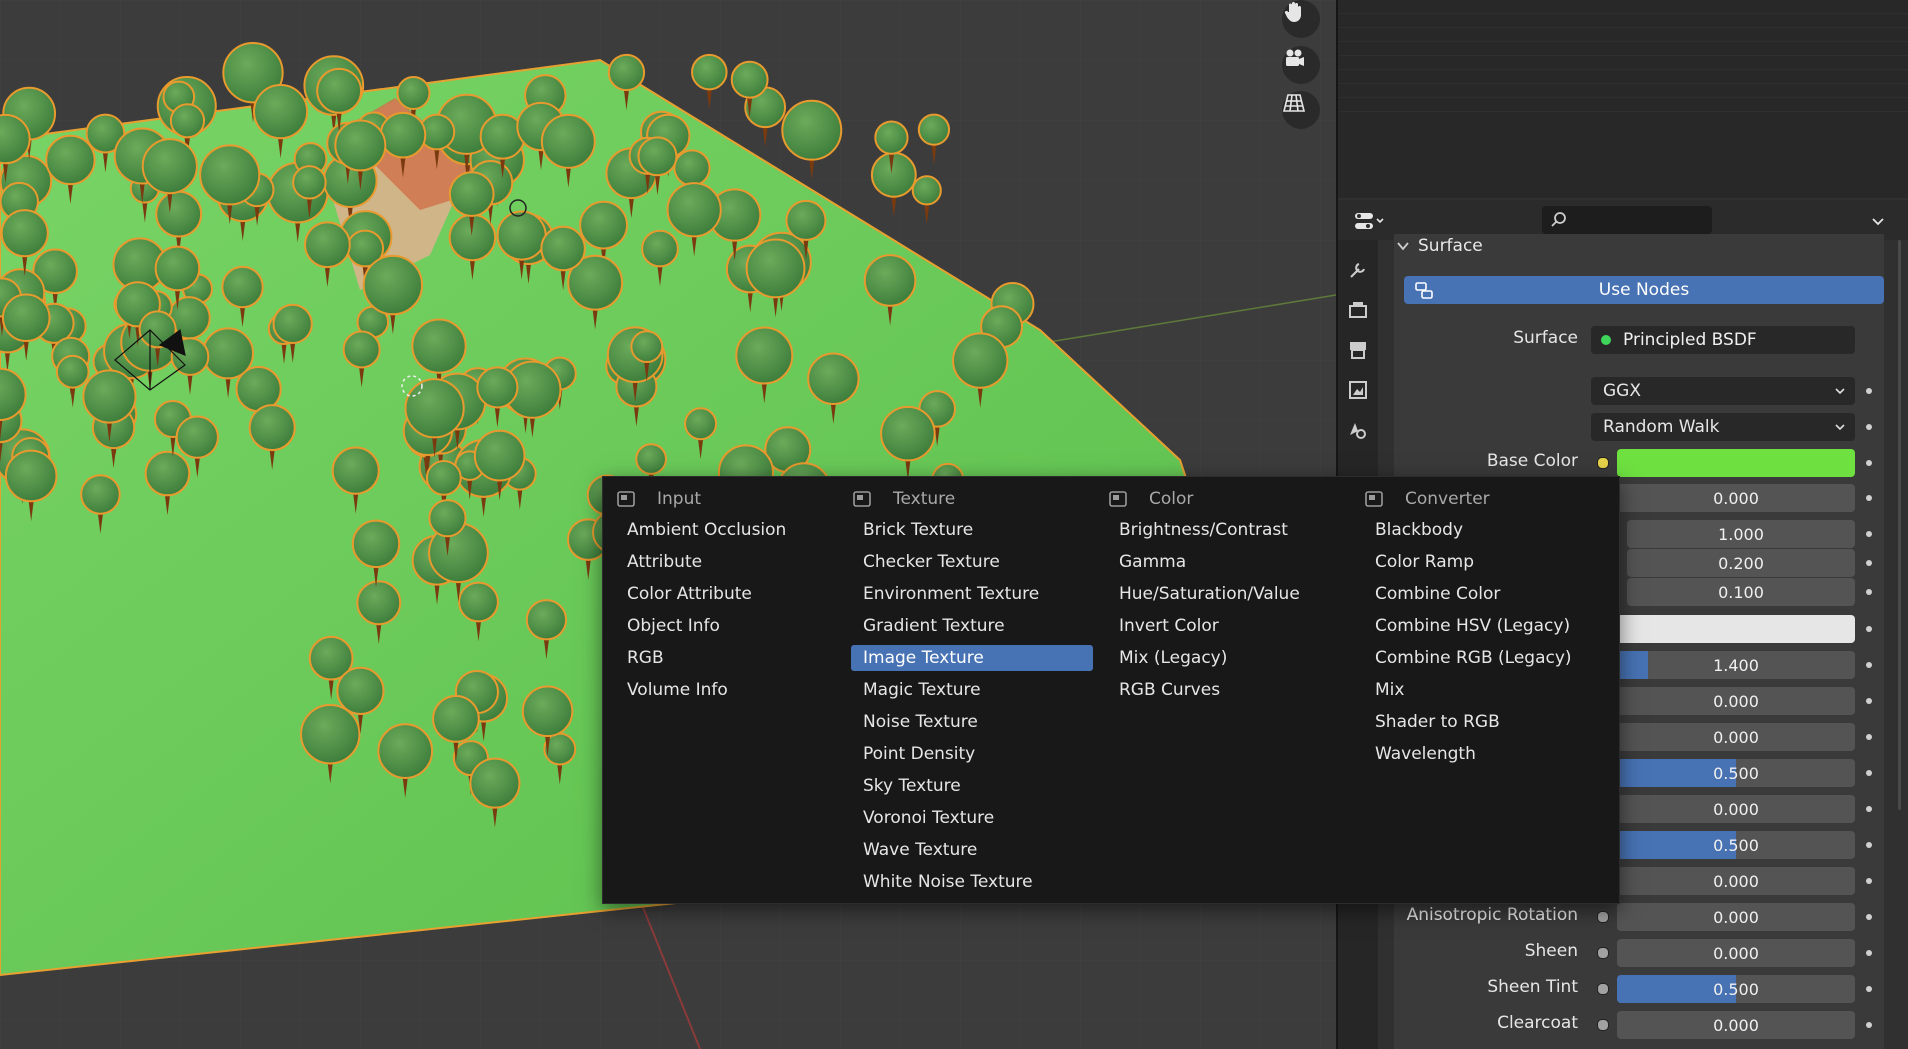 This screenshot has width=1908, height=1049. Describe the element at coordinates (1225, 658) in the screenshot. I see `menu-item: Mix (Legacy)` at that location.